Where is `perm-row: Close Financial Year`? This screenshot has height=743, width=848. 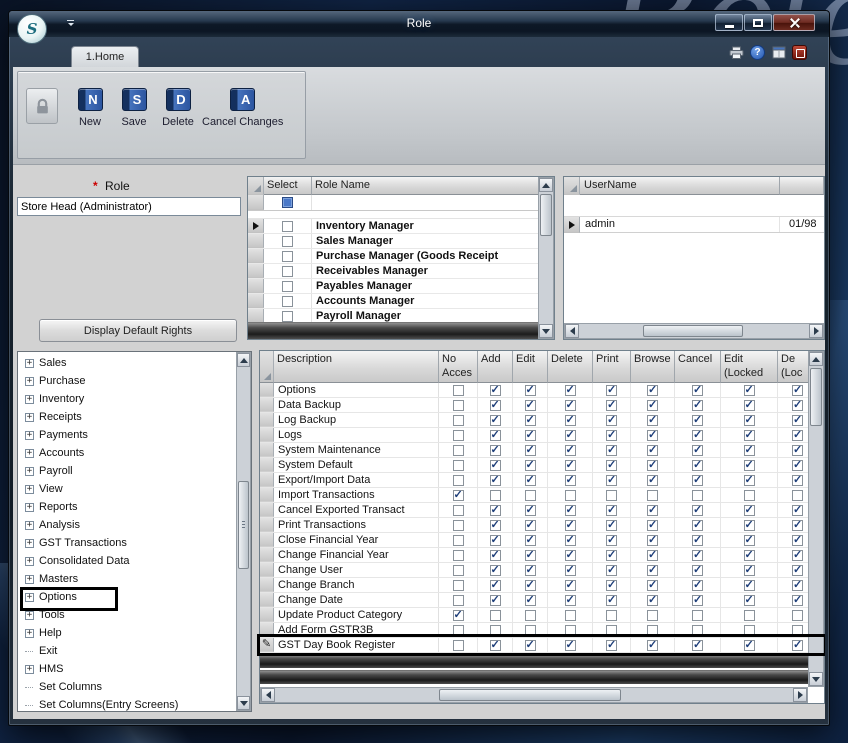 perm-row: Close Financial Year is located at coordinates (535, 540).